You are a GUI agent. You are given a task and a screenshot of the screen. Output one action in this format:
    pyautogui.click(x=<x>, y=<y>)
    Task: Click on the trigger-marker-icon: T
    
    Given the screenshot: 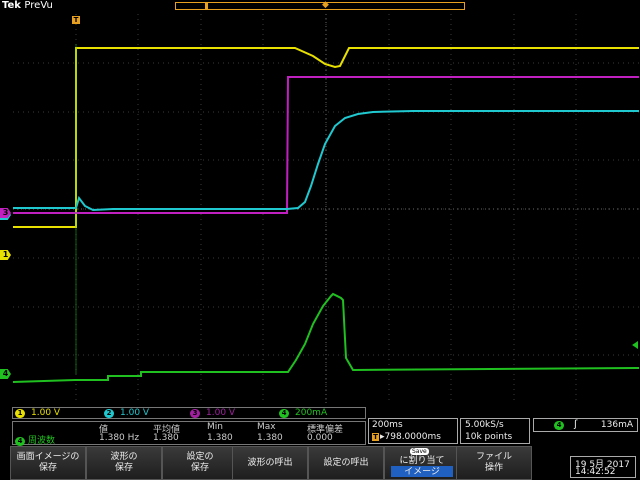 What is the action you would take?
    pyautogui.click(x=76, y=20)
    